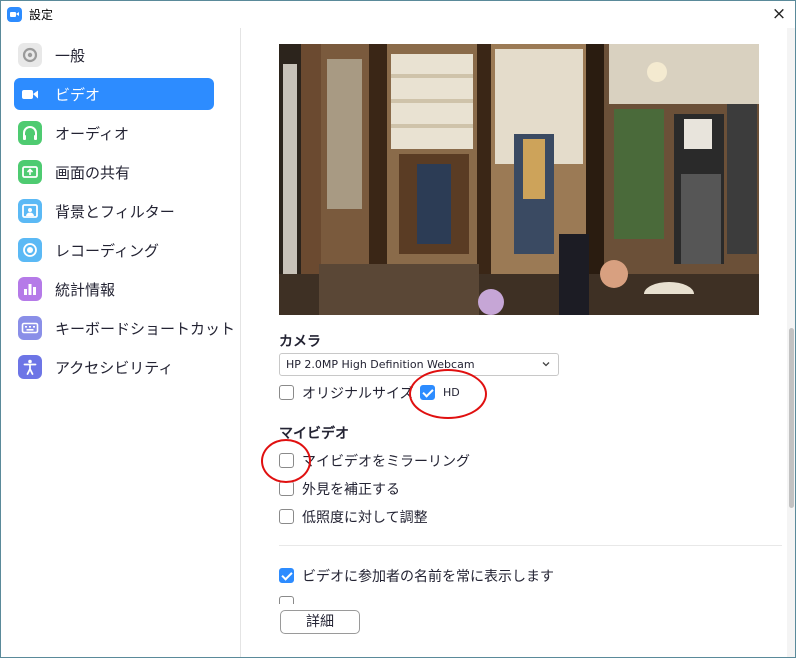  I want to click on window-title: 設定, so click(41, 15).